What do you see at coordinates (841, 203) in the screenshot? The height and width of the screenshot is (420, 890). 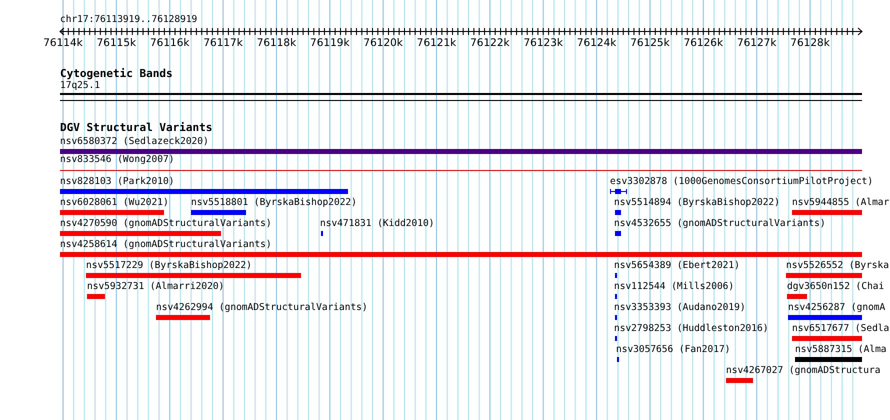 I see `variant-label: nsv5944855 (Almar` at bounding box center [841, 203].